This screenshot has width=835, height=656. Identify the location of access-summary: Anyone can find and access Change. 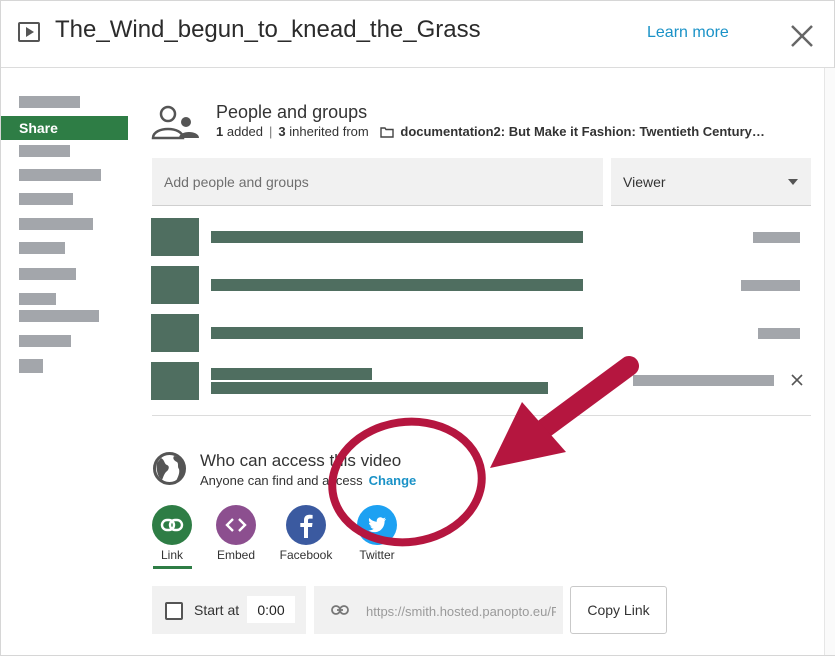
(308, 480).